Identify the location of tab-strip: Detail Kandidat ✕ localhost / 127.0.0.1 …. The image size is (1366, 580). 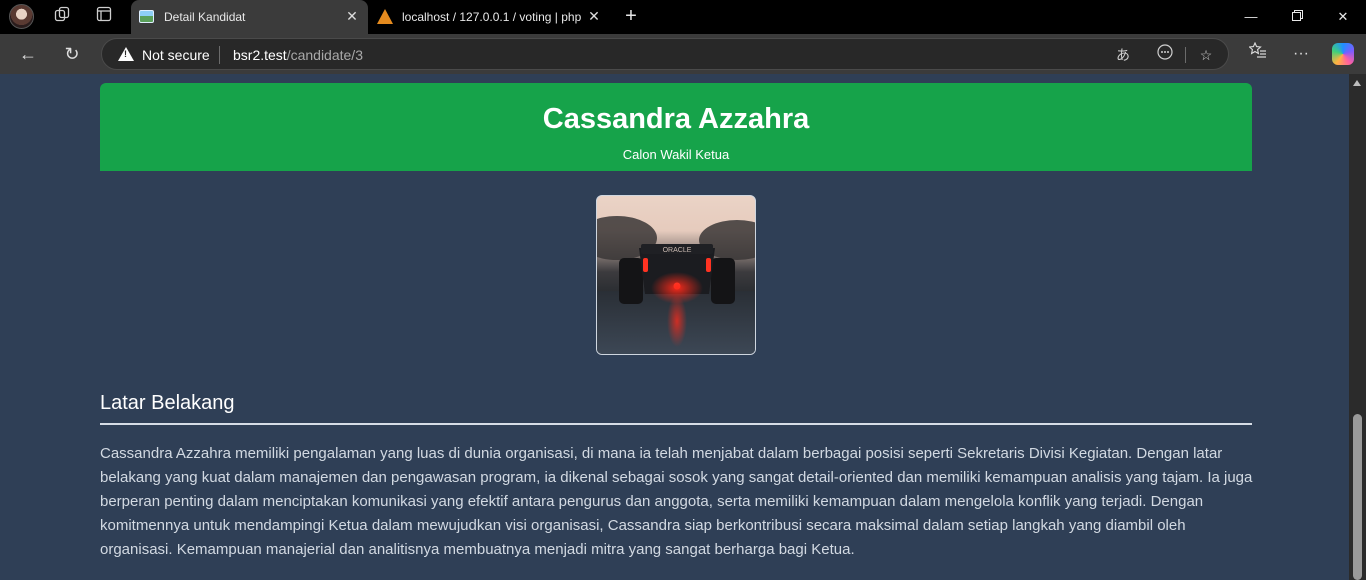
(683, 17).